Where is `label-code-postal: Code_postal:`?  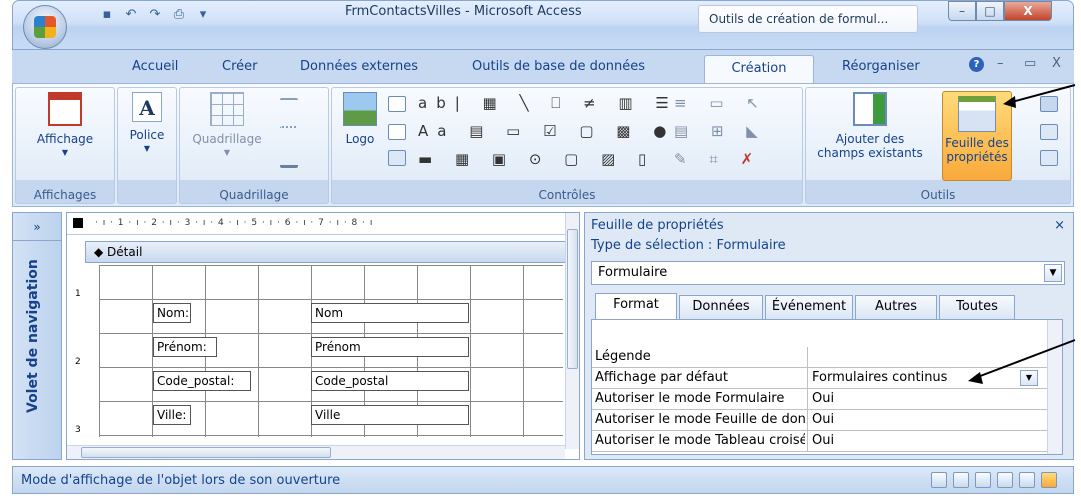
label-code-postal: Code_postal: is located at coordinates (202, 381).